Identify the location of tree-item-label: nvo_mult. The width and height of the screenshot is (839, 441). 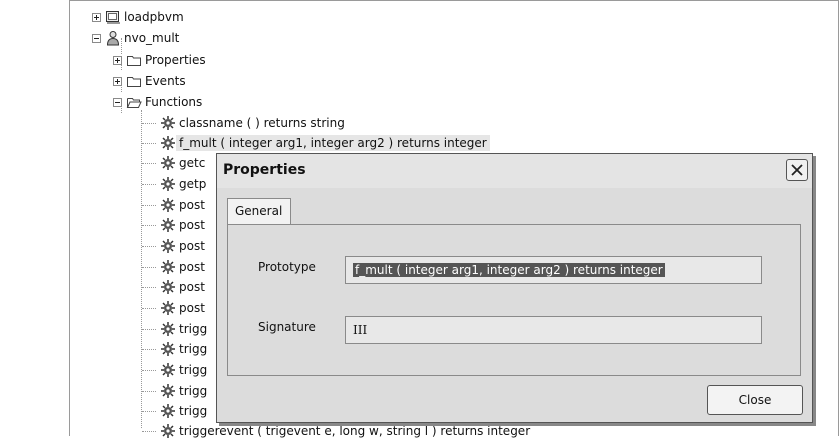
(152, 38).